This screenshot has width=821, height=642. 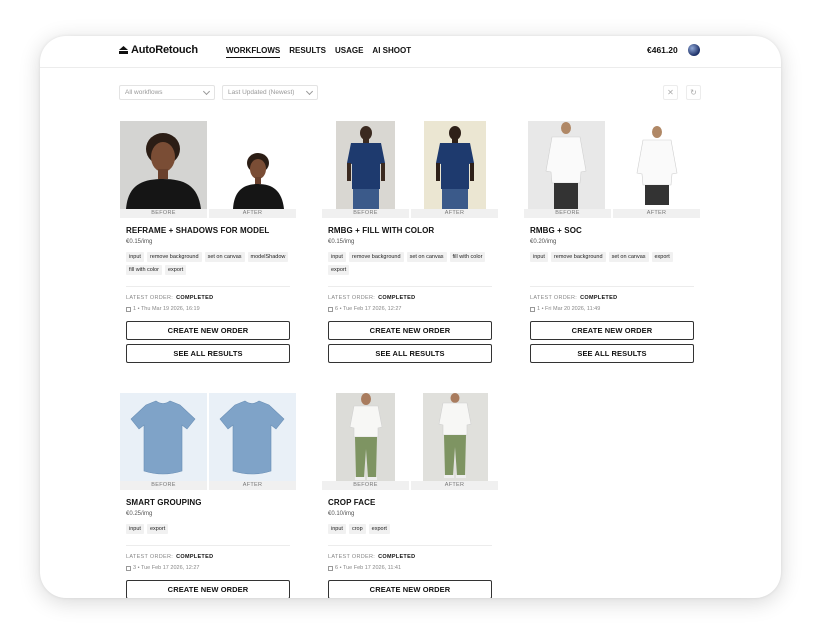 I want to click on nav-results: RESULTS, so click(x=307, y=52).